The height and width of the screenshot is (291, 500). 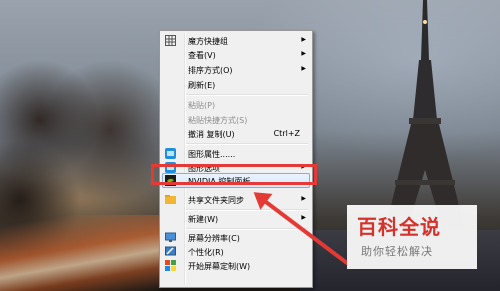 What do you see at coordinates (211, 134) in the screenshot?
I see `menu-item-label: 撤消 复制(U)` at bounding box center [211, 134].